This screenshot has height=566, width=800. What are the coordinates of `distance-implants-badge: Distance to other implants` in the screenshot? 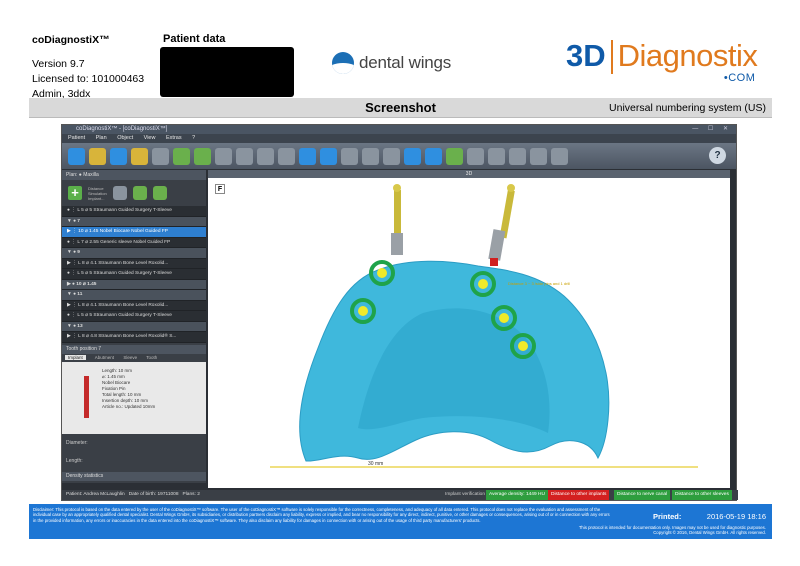 It's located at (579, 495).